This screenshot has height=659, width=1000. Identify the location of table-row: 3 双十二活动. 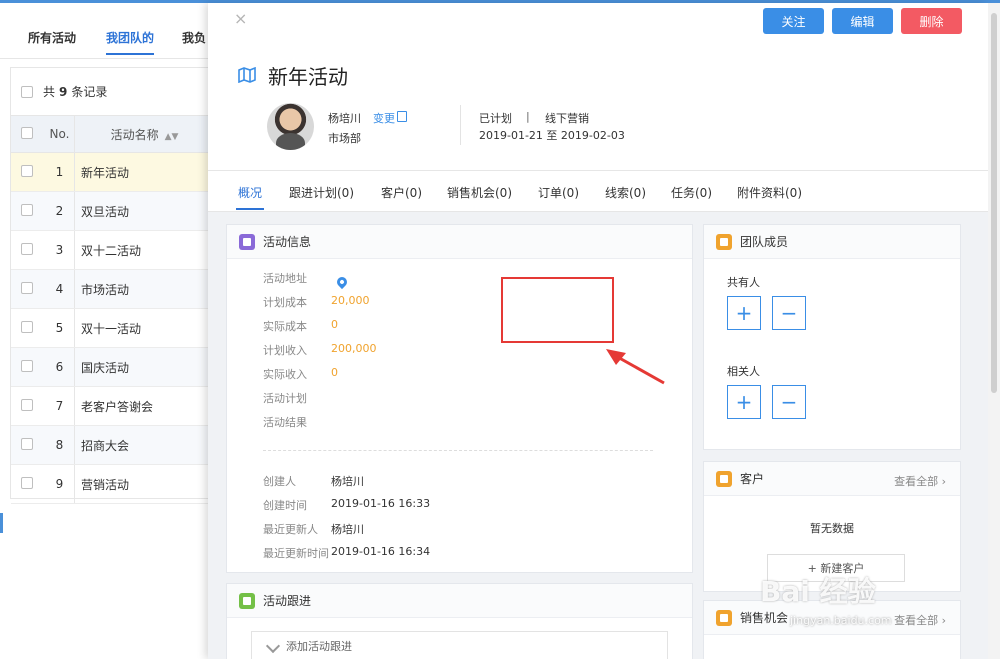
(109, 250).